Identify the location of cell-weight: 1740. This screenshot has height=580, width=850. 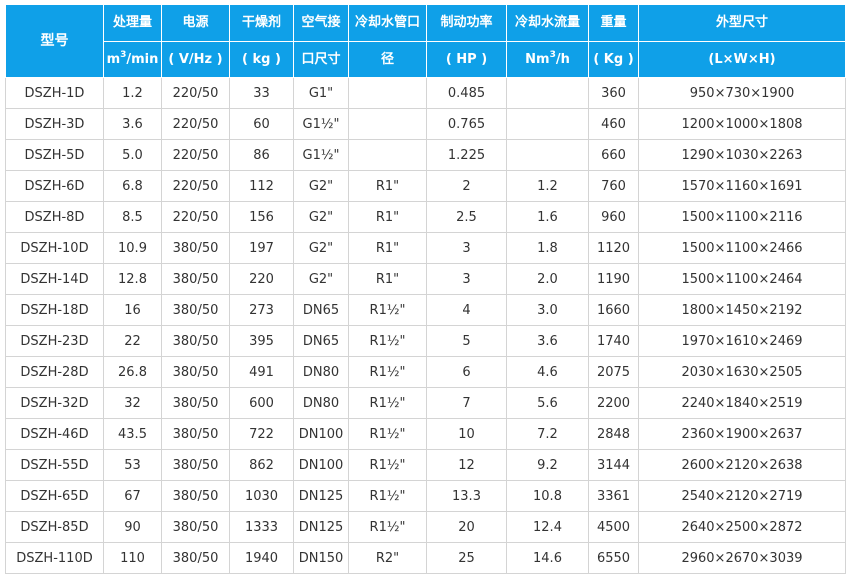
(613, 341).